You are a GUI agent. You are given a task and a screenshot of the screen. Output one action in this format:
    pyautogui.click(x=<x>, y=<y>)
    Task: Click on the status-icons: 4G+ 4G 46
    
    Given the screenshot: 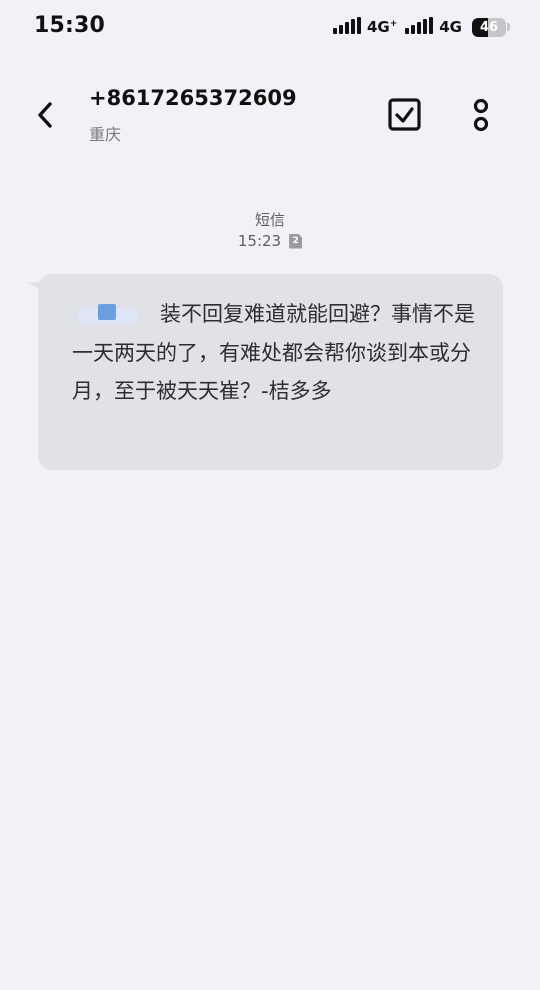 What is the action you would take?
    pyautogui.click(x=421, y=27)
    